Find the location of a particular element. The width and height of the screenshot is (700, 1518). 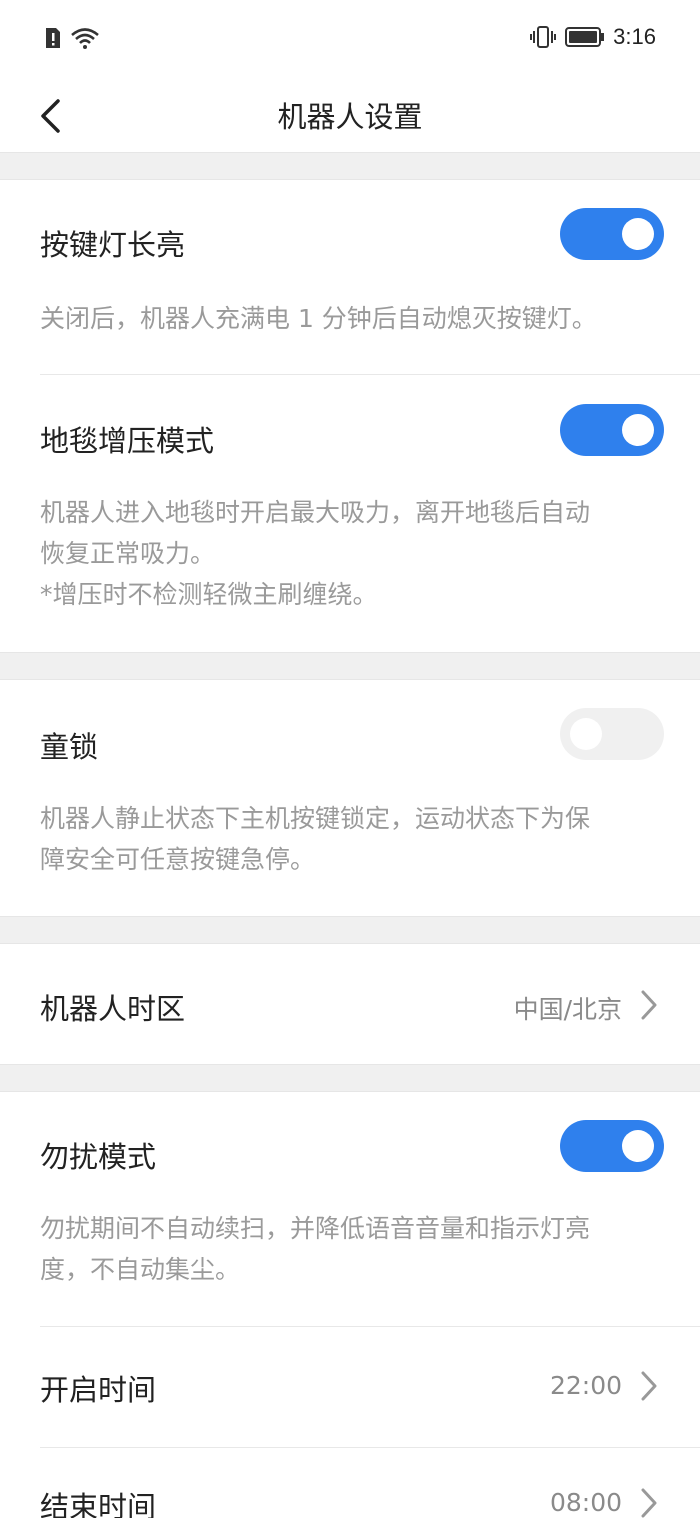

clock: 3:16 is located at coordinates (634, 36).